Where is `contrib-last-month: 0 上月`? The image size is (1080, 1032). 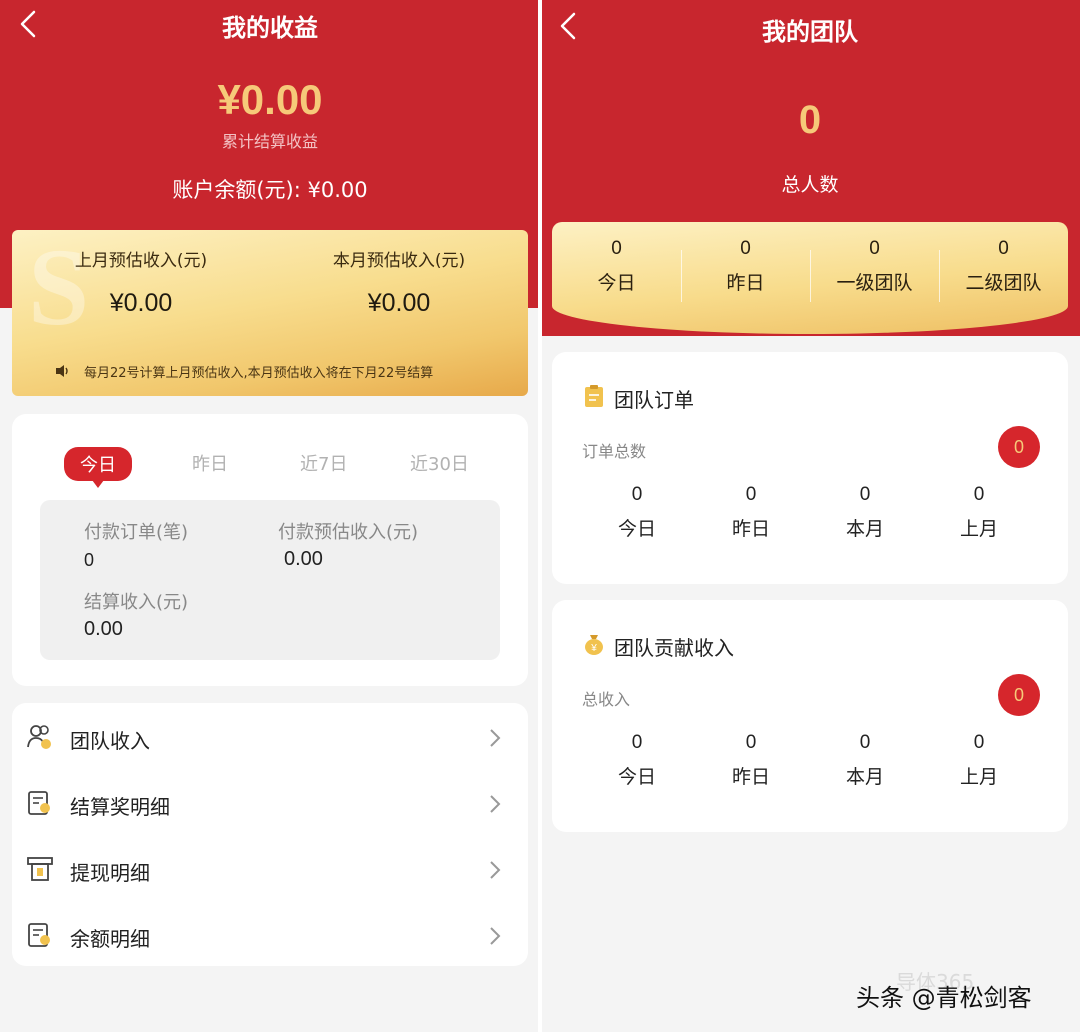
contrib-last-month: 0 上月 is located at coordinates (979, 760).